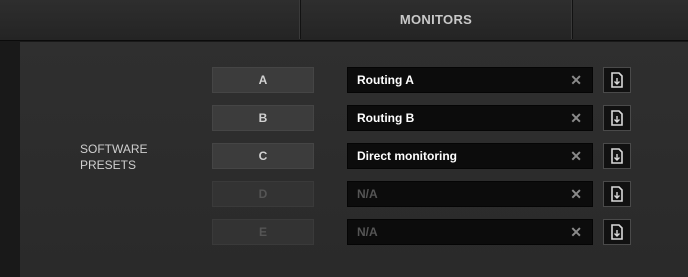 Image resolution: width=688 pixels, height=277 pixels. What do you see at coordinates (367, 232) in the screenshot?
I see `preset-e-name: N/A` at bounding box center [367, 232].